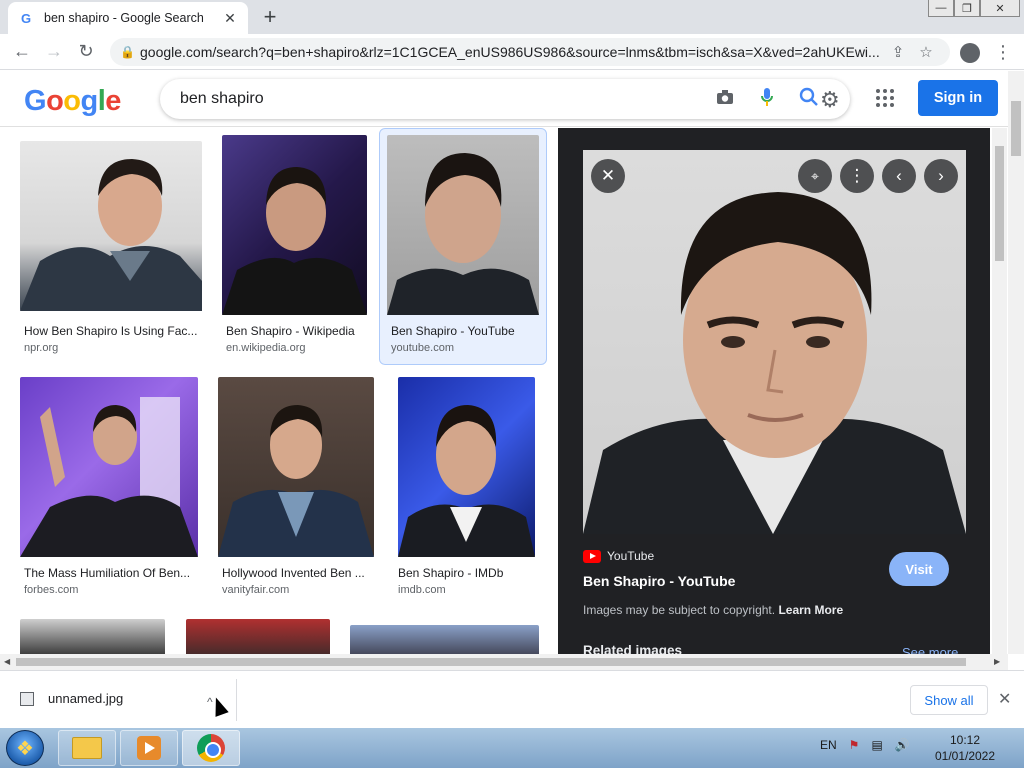 The image size is (1024, 768). I want to click on action-center-icon: ⚑, so click(854, 745).